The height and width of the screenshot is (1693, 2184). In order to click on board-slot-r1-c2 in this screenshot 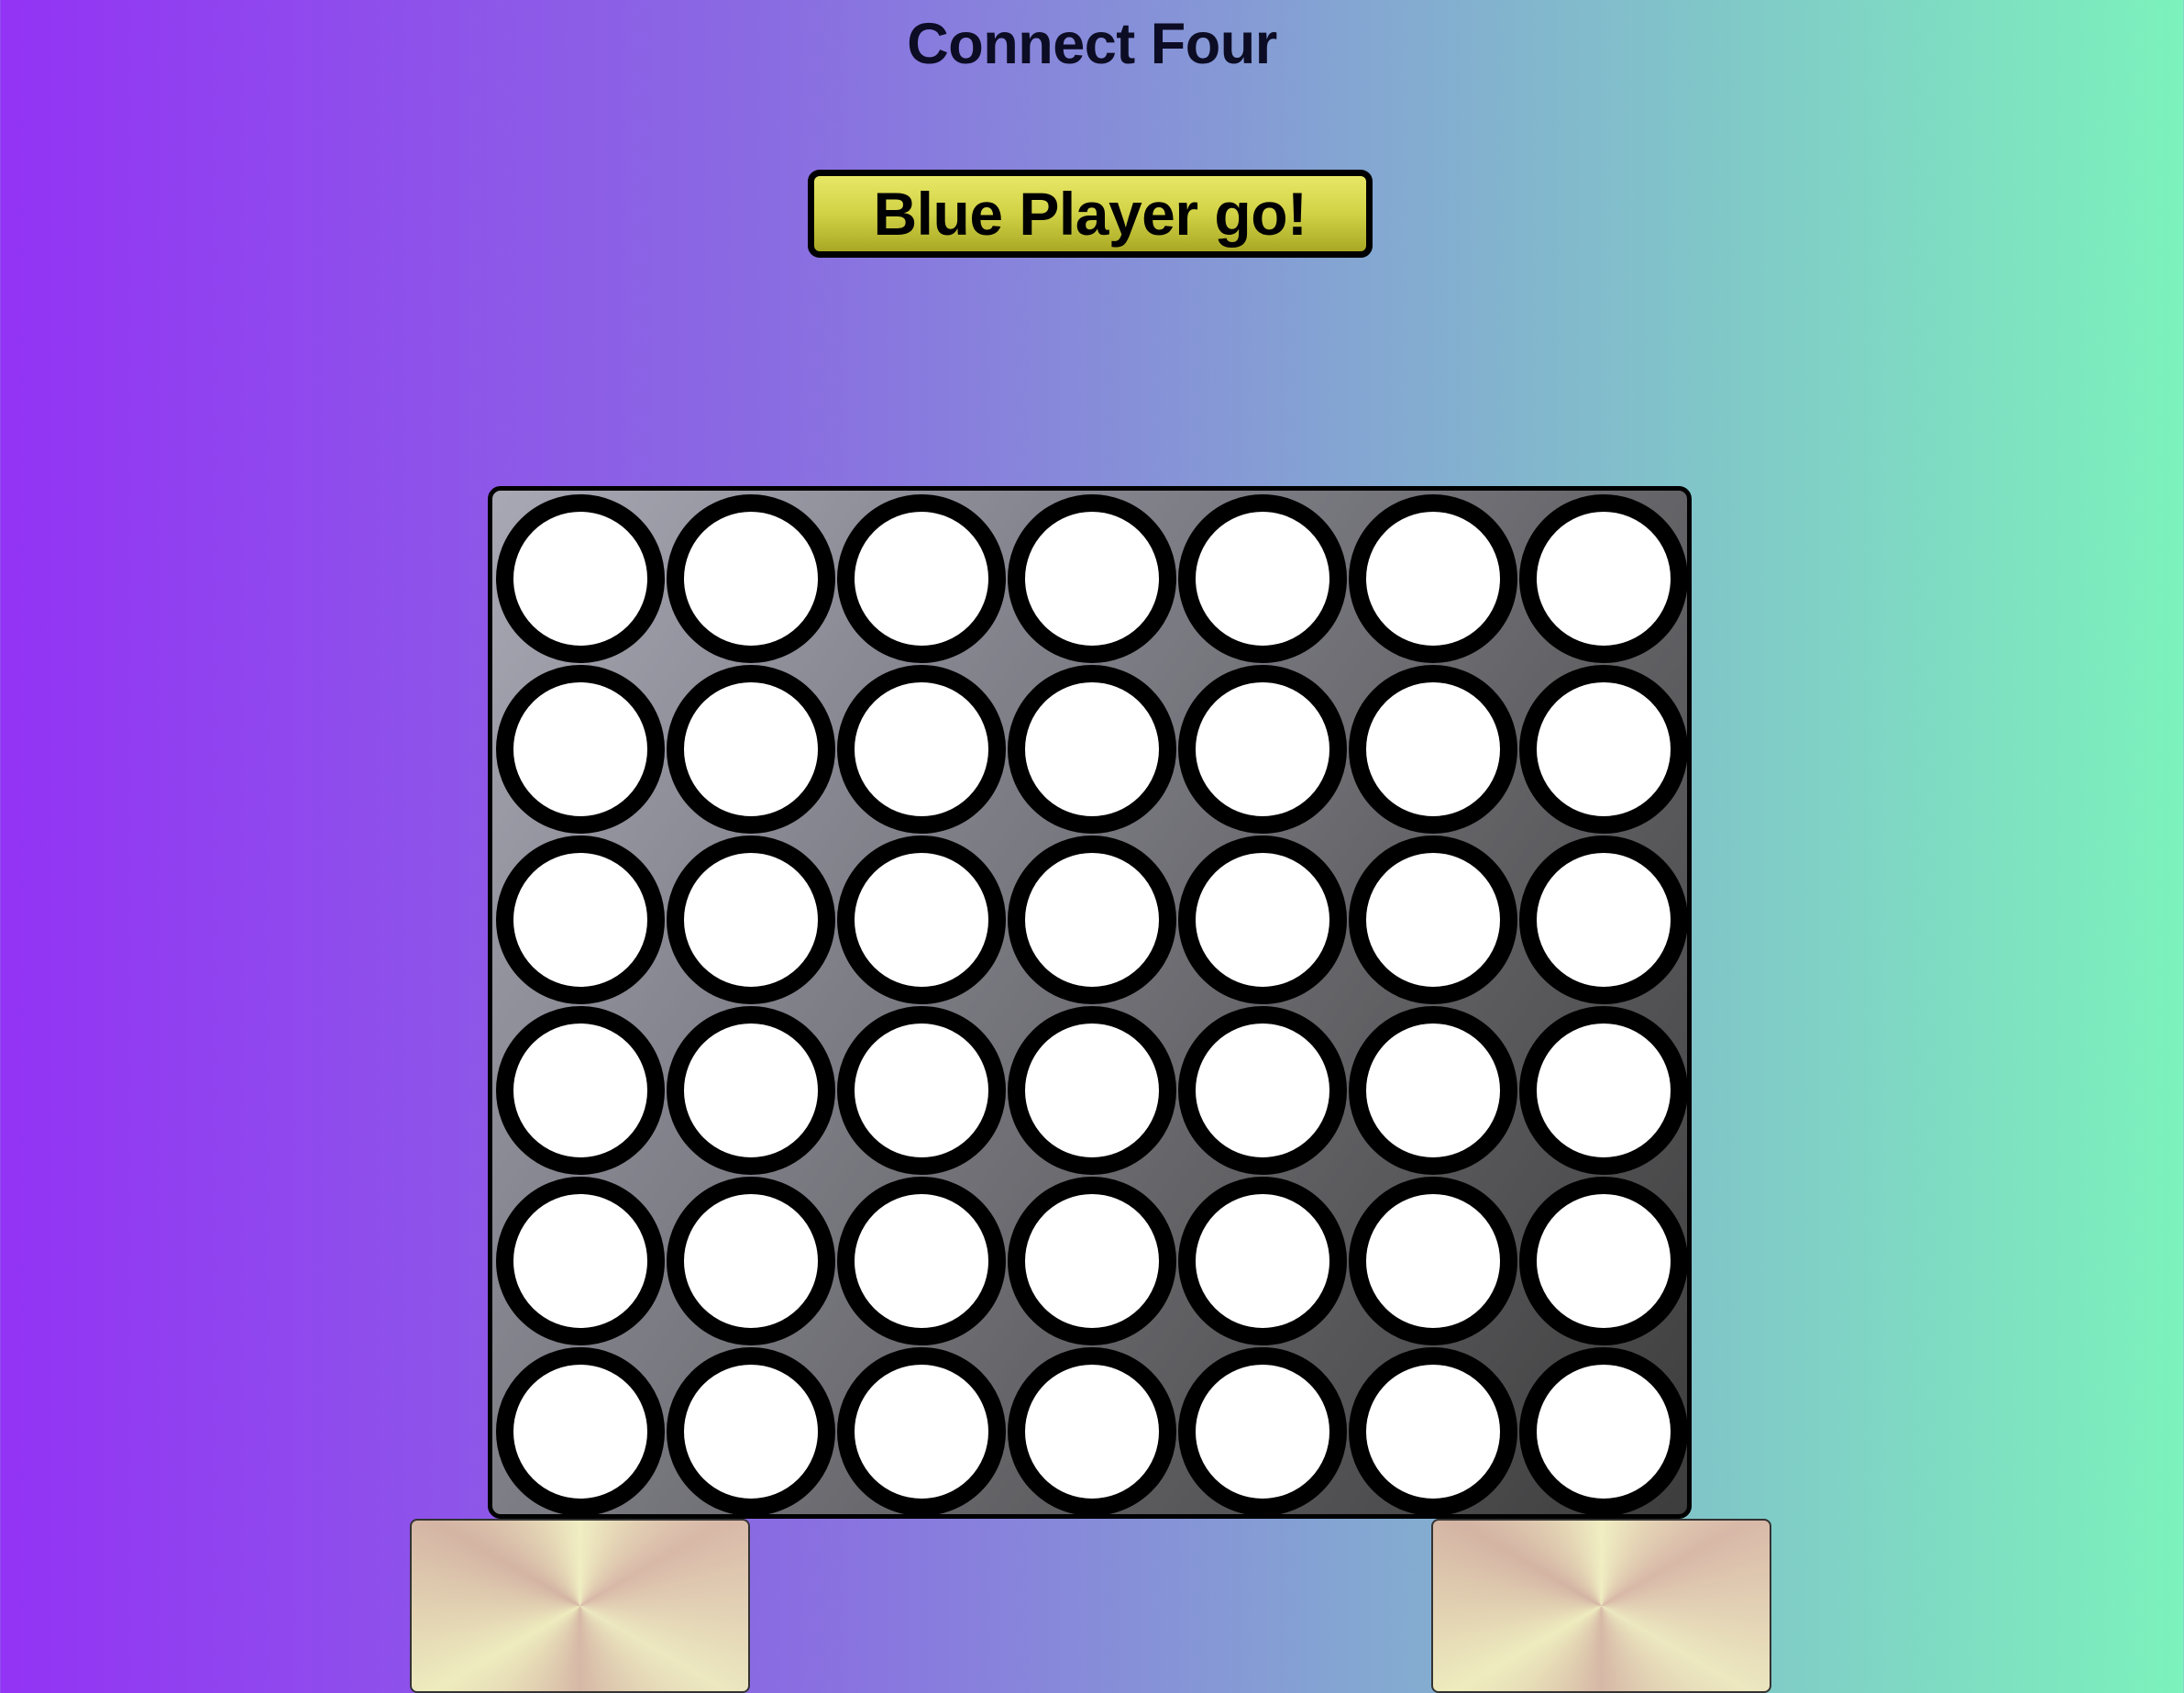, I will do `click(751, 578)`.